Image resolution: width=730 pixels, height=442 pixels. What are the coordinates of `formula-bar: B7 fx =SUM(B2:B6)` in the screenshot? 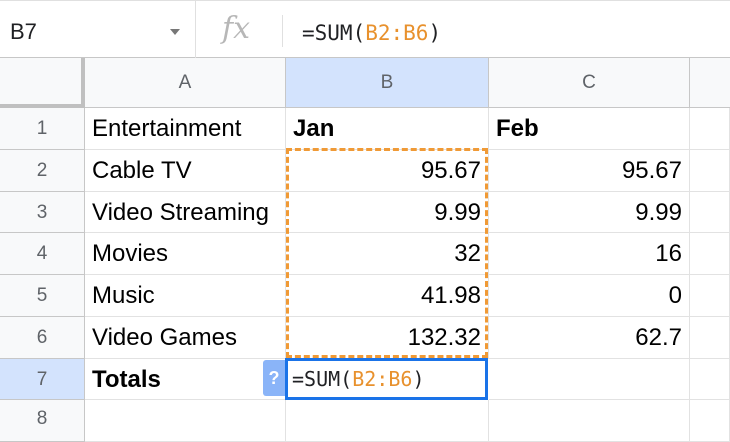 It's located at (365, 29).